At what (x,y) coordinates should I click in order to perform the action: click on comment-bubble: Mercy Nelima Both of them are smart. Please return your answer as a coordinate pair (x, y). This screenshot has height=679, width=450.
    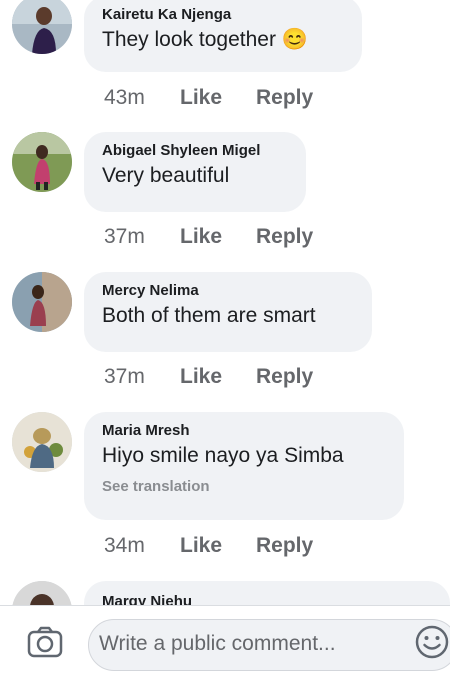
    Looking at the image, I should click on (228, 312).